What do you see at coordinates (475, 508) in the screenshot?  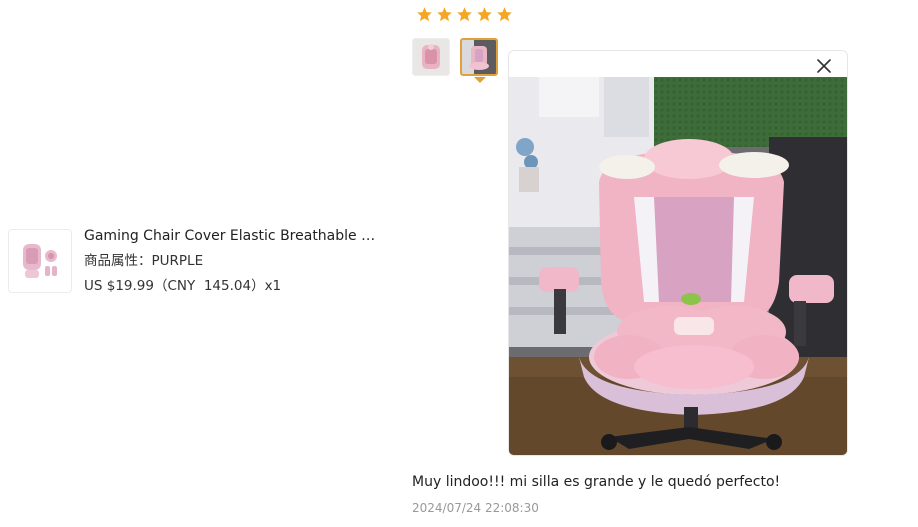 I see `review-date: 2024/07/24 22:08:30` at bounding box center [475, 508].